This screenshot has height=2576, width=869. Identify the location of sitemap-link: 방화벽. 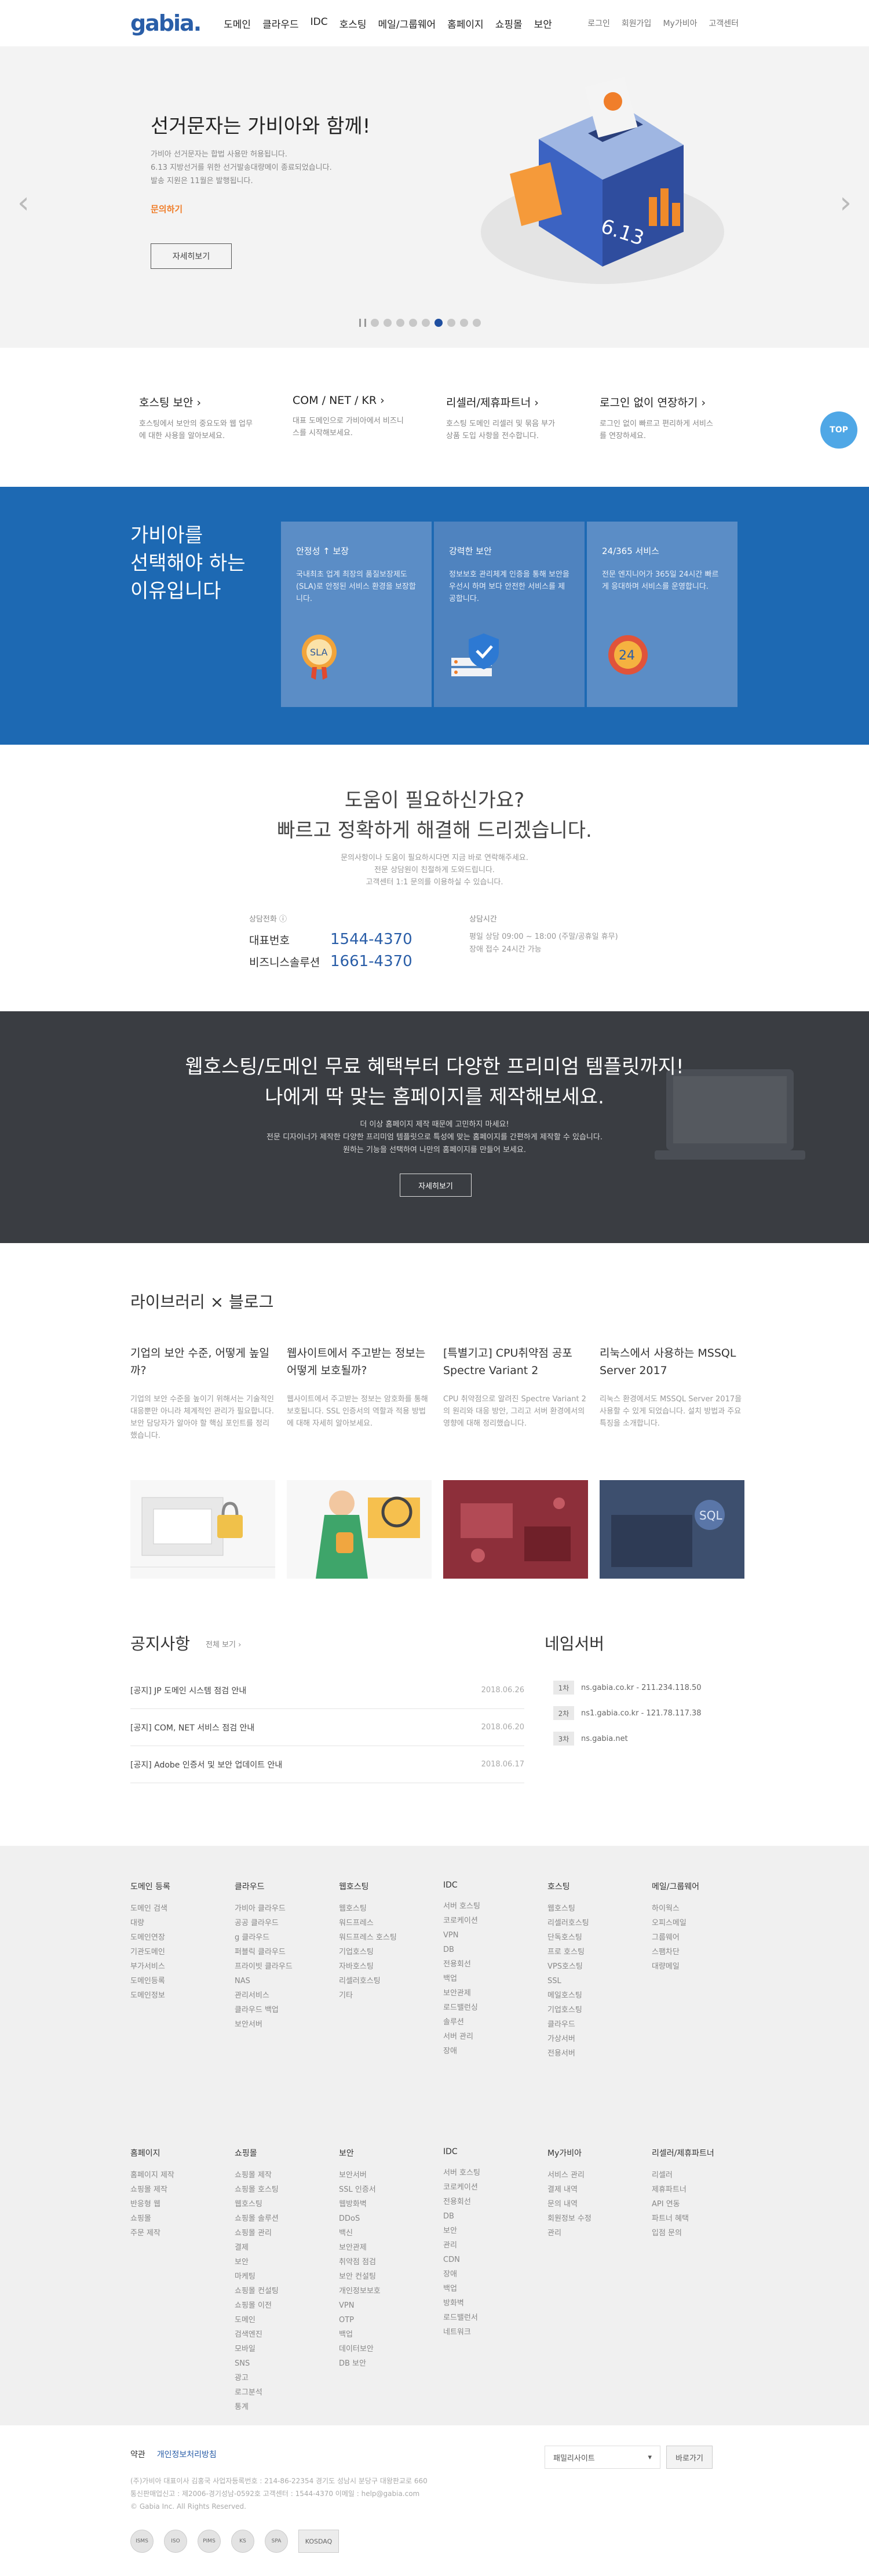
(495, 2303).